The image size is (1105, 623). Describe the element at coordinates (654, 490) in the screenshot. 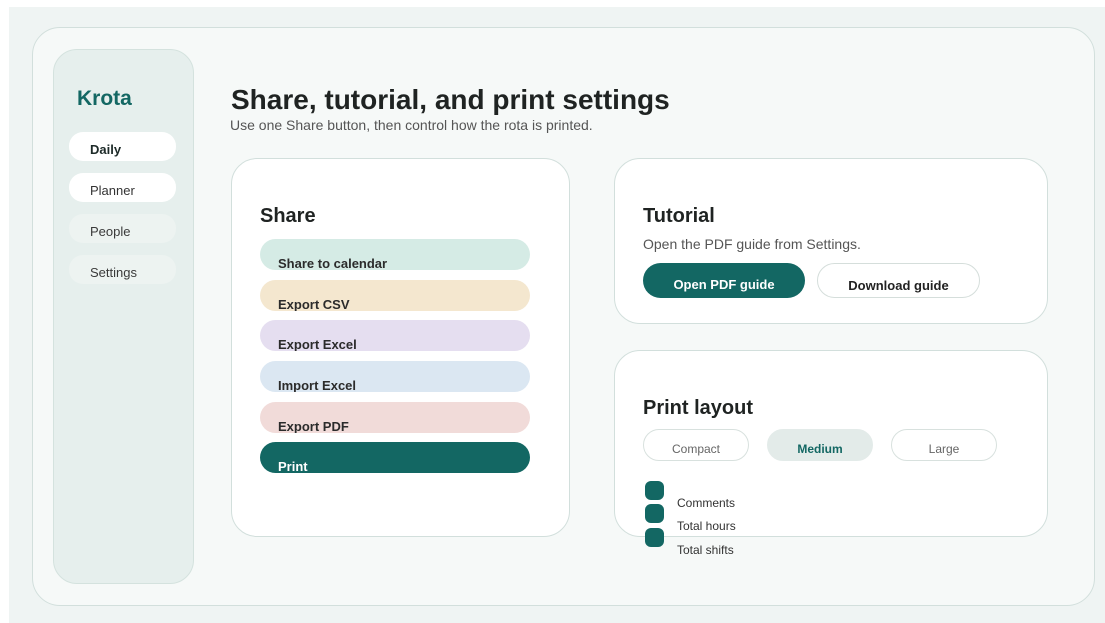

I see `comments-checkbox` at that location.